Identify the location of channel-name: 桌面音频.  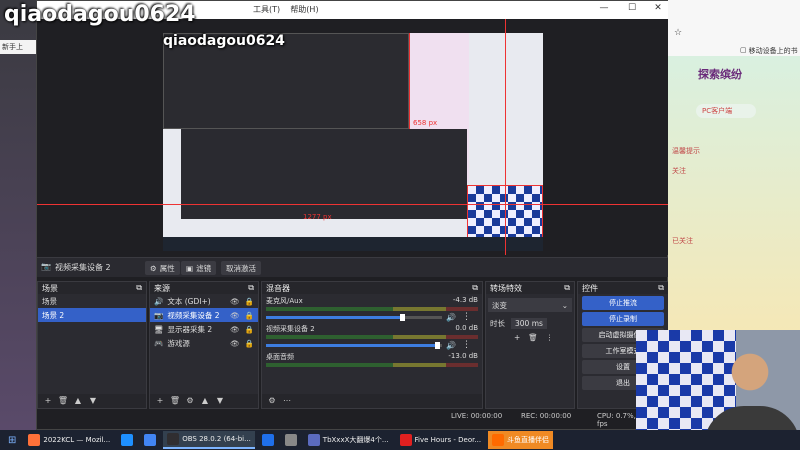
(280, 357).